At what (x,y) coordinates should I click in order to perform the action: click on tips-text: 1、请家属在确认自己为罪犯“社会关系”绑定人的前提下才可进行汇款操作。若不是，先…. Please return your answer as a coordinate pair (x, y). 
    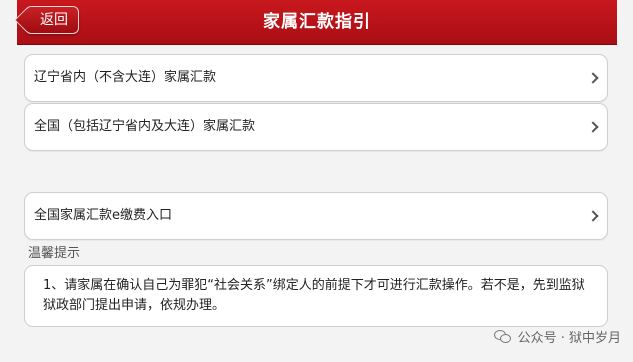
    Looking at the image, I should click on (314, 295).